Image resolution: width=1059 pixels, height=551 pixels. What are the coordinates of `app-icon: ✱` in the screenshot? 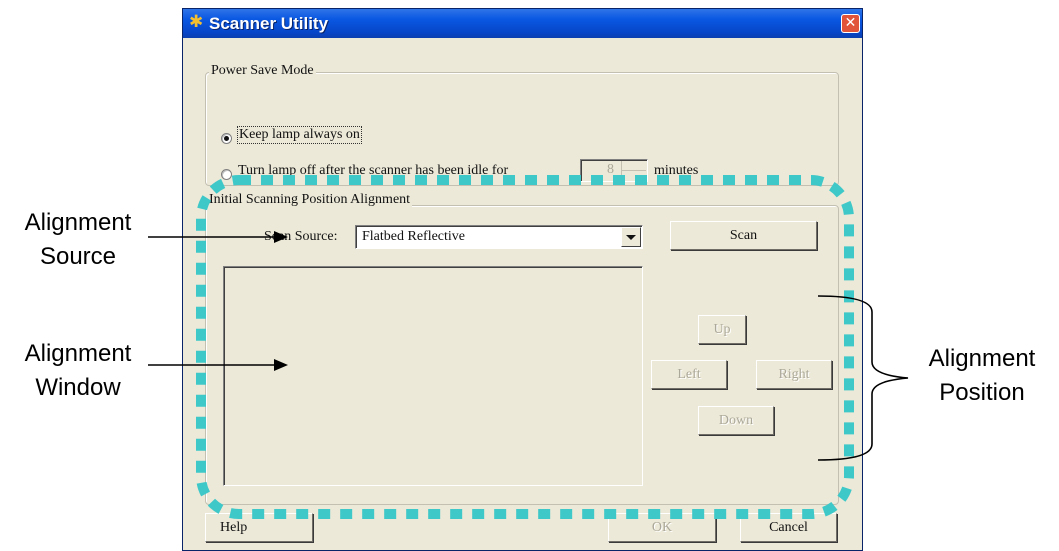 It's located at (196, 22).